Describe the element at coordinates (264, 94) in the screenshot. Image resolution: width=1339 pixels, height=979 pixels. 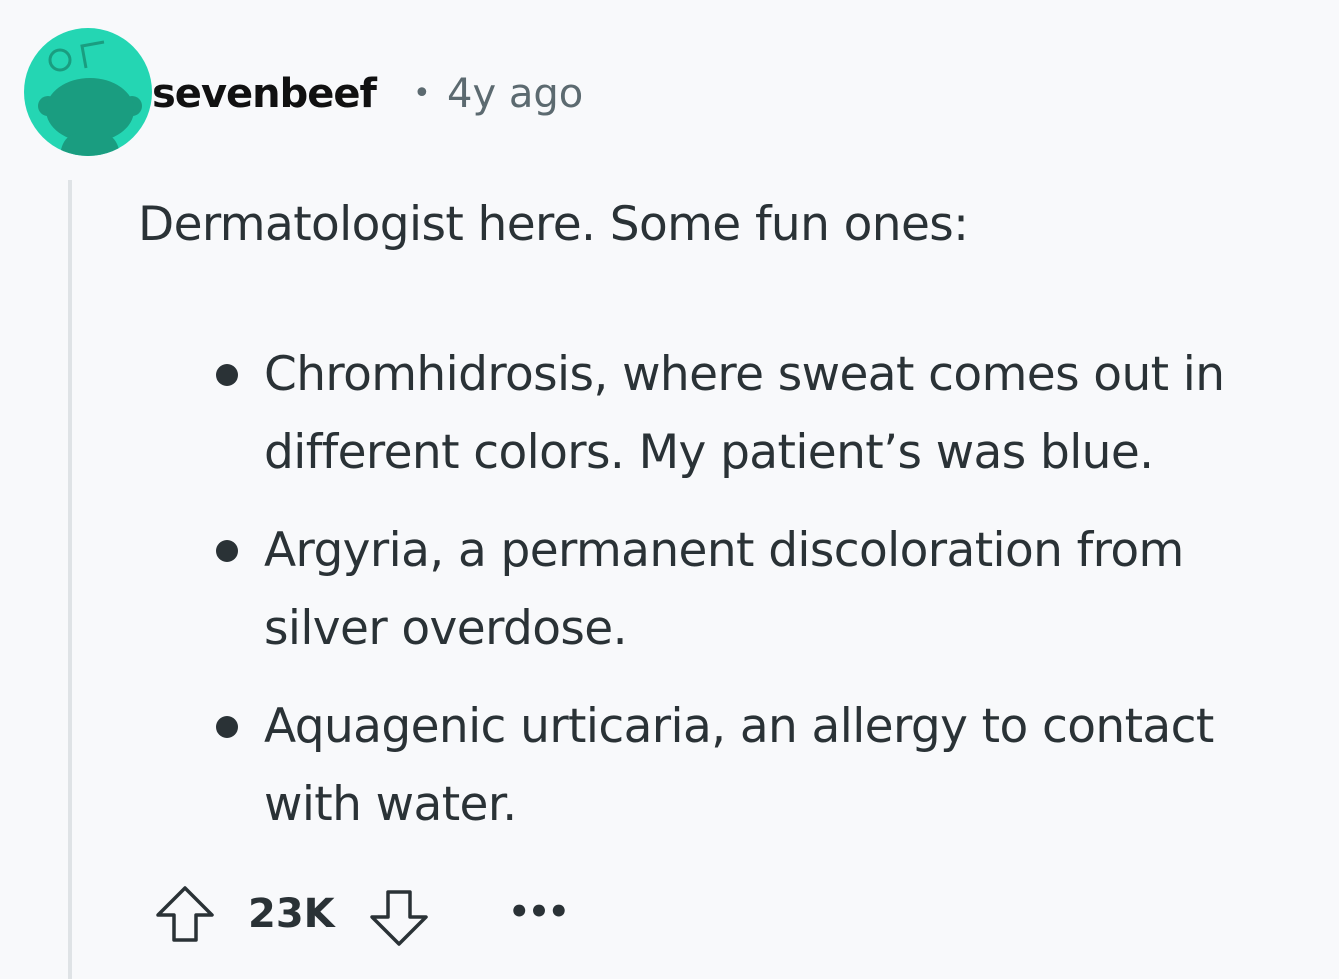
I see `author-username: sevenbeef` at that location.